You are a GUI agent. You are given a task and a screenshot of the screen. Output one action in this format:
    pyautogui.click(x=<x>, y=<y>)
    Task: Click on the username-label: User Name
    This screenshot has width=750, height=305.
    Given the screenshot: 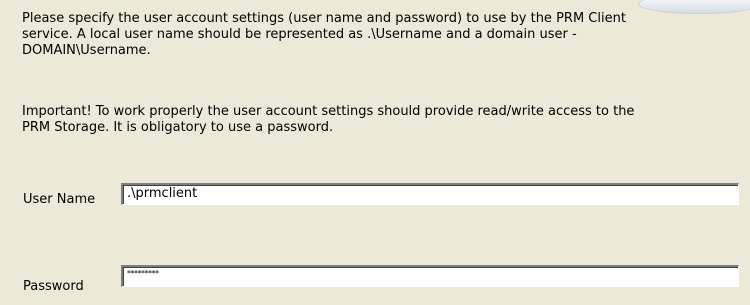 What is the action you would take?
    pyautogui.click(x=59, y=199)
    